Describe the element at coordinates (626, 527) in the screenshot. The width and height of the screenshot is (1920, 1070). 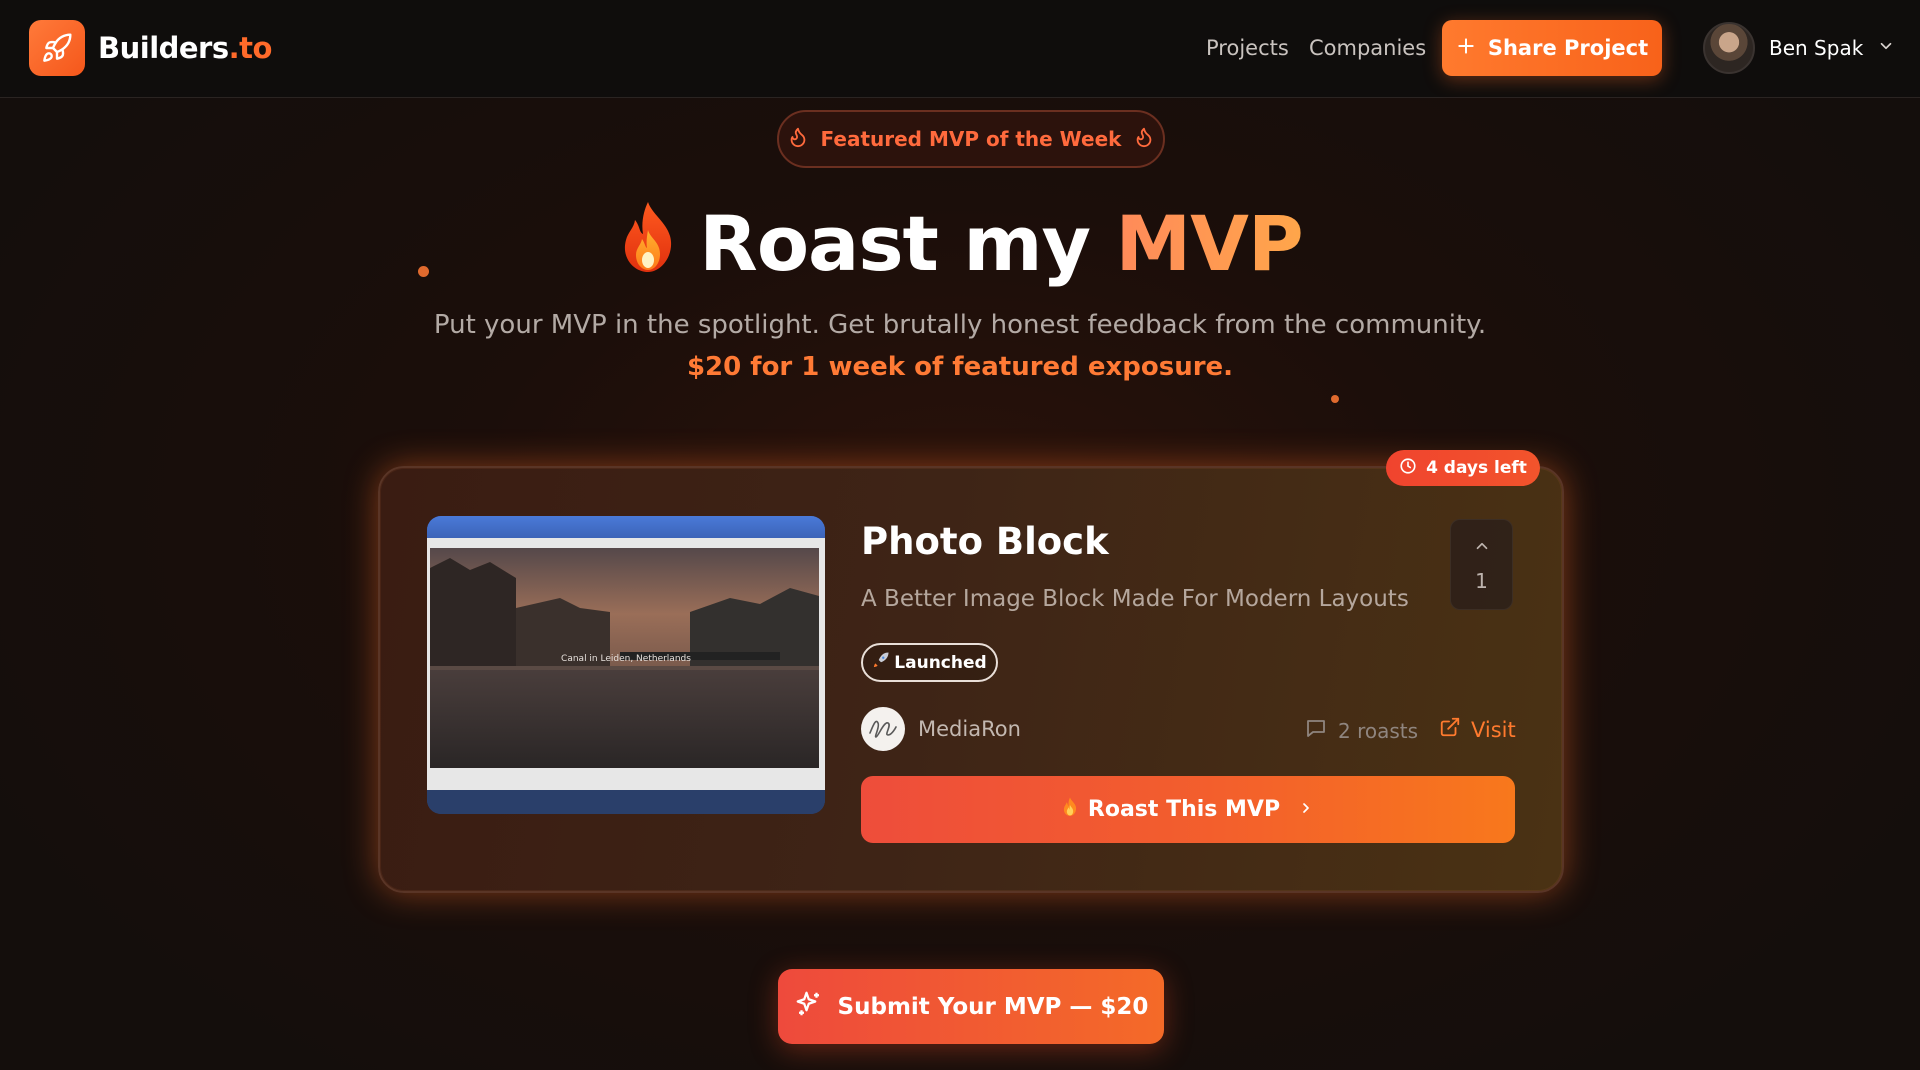
I see `browser-bar` at that location.